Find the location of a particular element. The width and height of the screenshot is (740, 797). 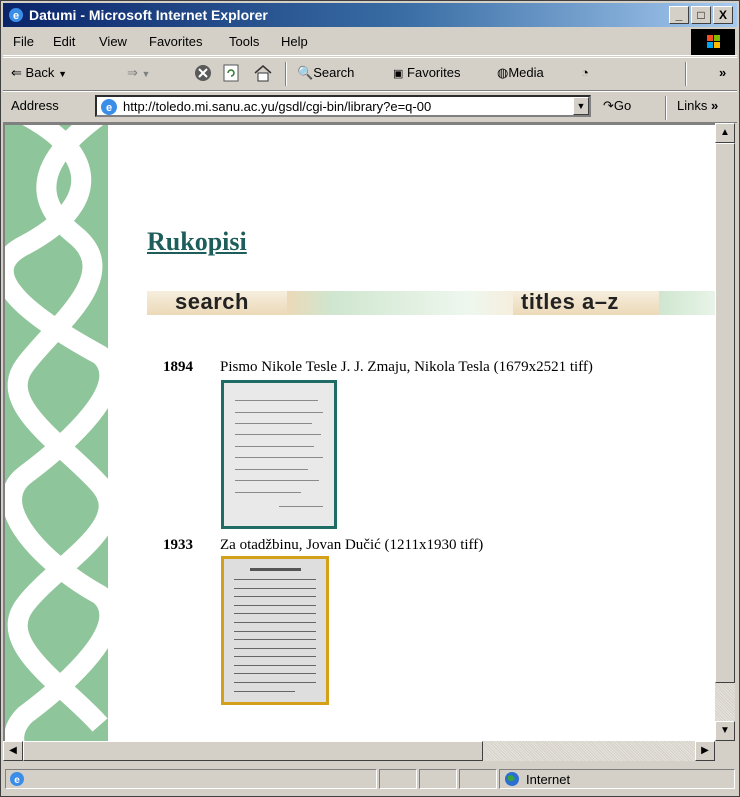

menu-help: Help is located at coordinates (294, 41).